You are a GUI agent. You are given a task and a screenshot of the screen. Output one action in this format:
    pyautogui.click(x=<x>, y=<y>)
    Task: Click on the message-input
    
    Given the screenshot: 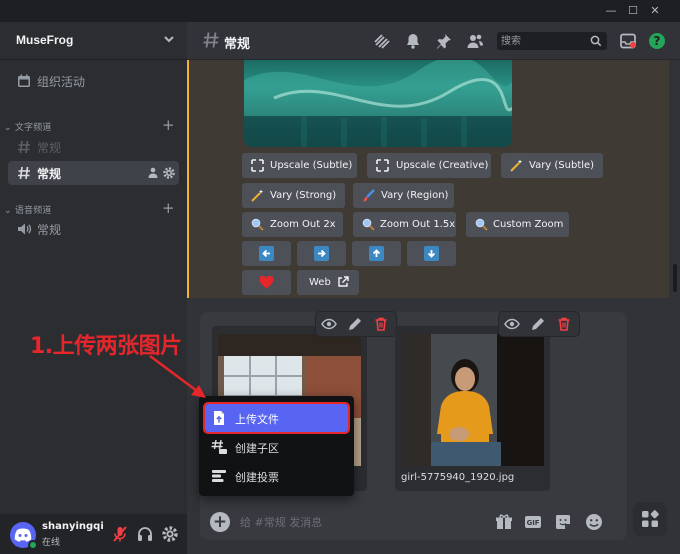 What is the action you would take?
    pyautogui.click(x=365, y=522)
    